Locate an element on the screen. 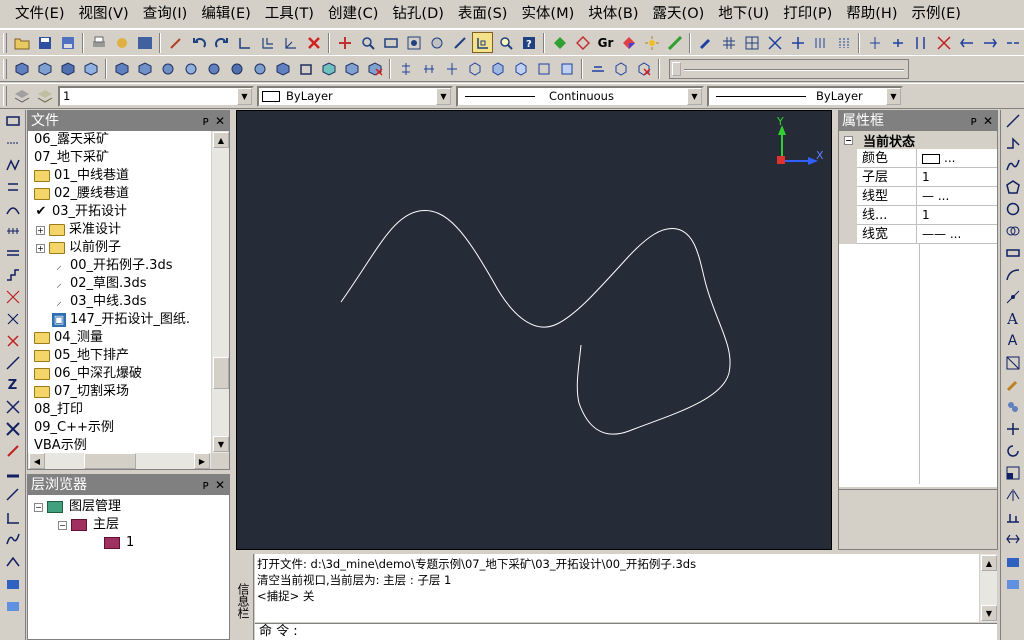 The height and width of the screenshot is (640, 1024). solid-4-icon is located at coordinates (90, 68).